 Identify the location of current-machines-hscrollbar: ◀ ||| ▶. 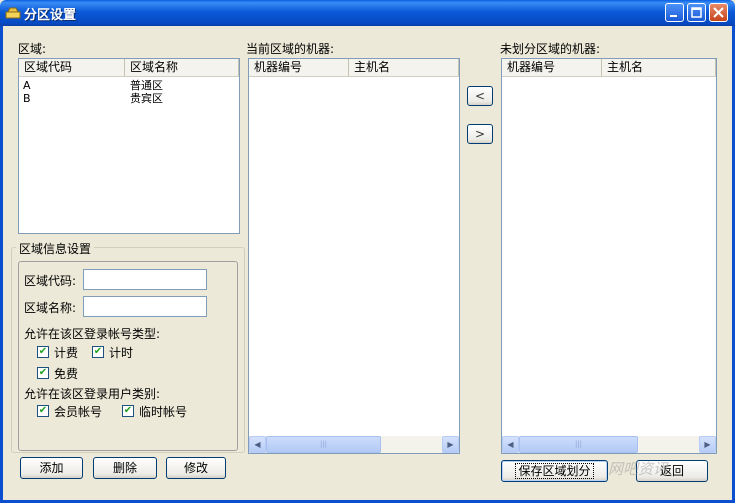
(354, 444).